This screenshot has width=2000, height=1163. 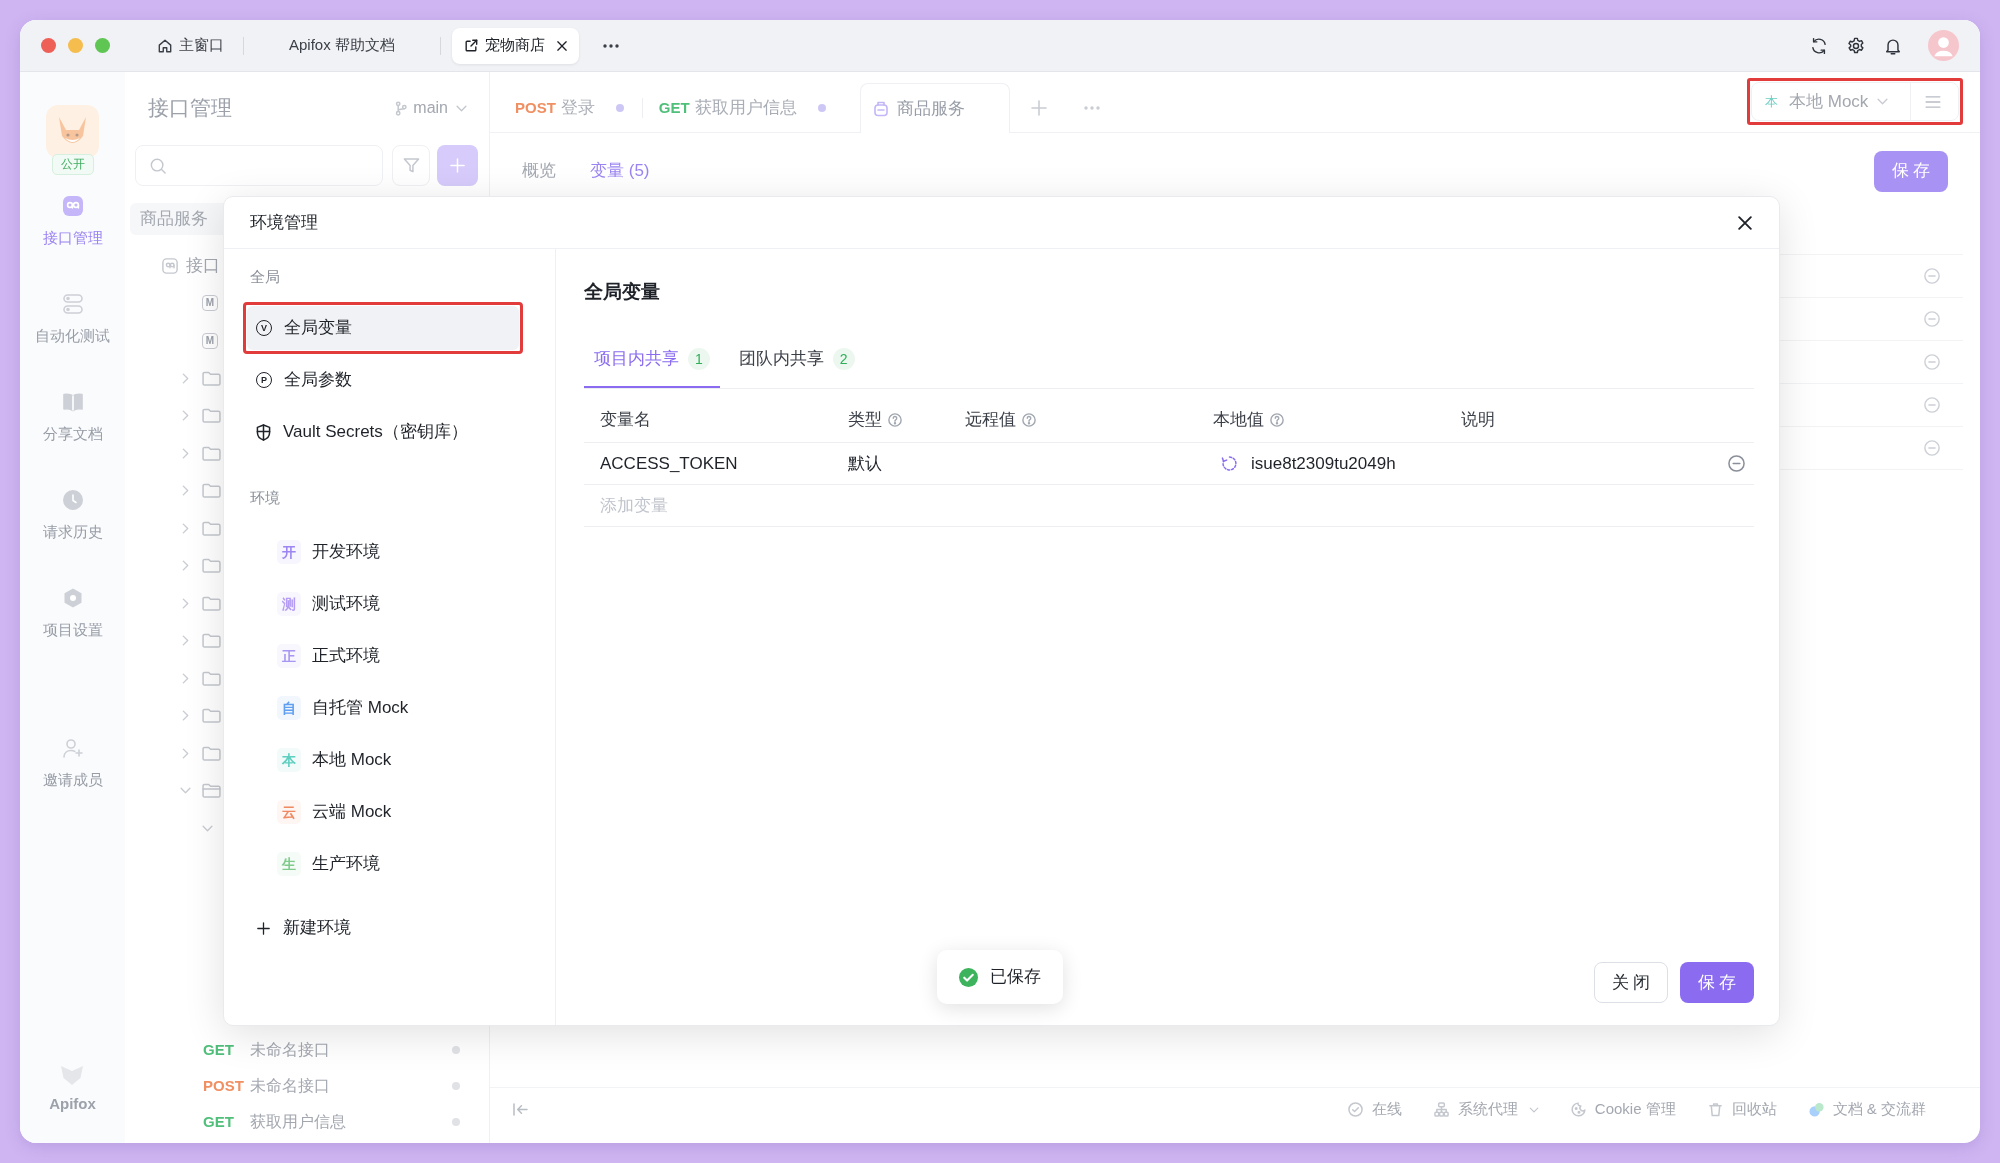 I want to click on nav-item: 分享文档, so click(x=72, y=440).